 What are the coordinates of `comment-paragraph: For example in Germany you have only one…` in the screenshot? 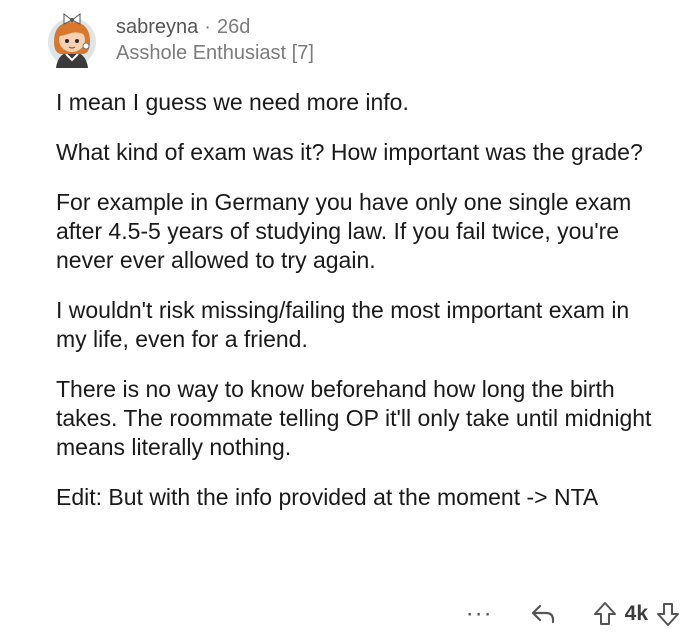 It's located at (344, 231).